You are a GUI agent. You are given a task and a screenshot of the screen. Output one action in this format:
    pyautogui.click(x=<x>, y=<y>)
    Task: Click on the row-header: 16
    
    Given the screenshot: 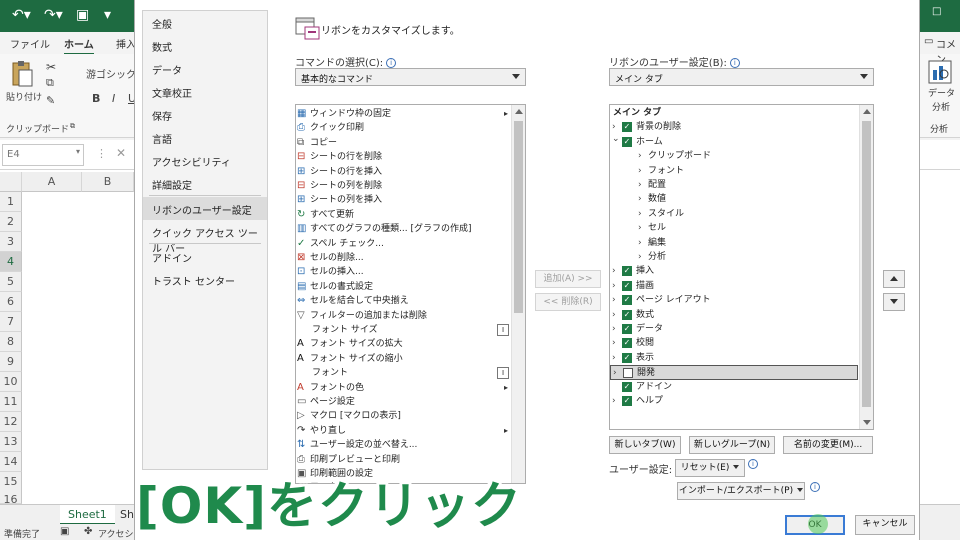 What is the action you would take?
    pyautogui.click(x=11, y=498)
    